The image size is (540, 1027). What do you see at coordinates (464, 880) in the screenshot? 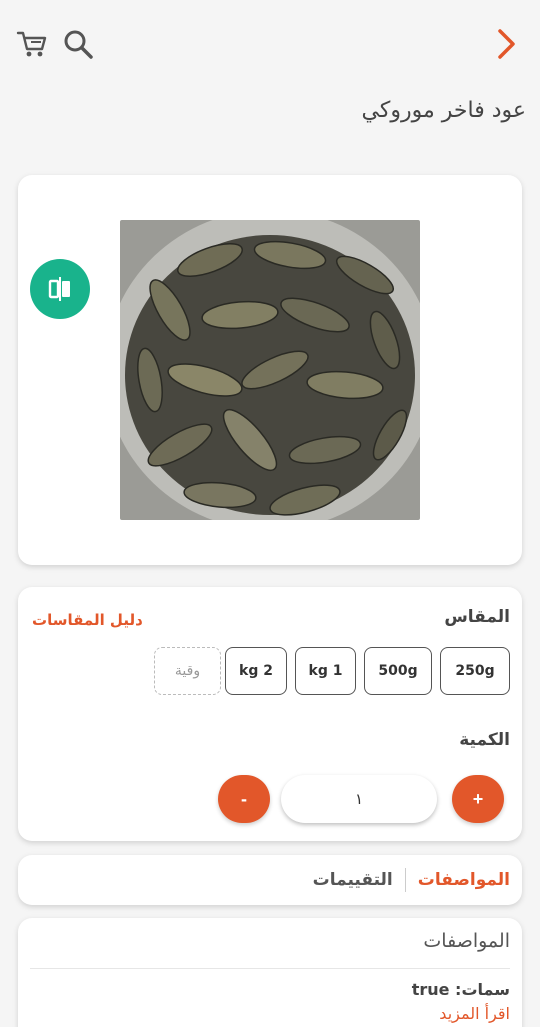
I see `tab-specifications: المواصفات` at bounding box center [464, 880].